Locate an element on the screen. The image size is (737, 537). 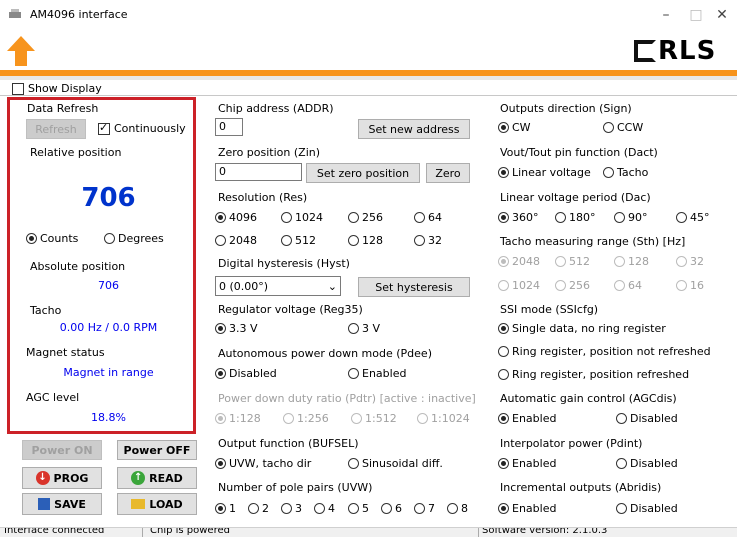
power-off-button: Power OFF is located at coordinates (157, 450).